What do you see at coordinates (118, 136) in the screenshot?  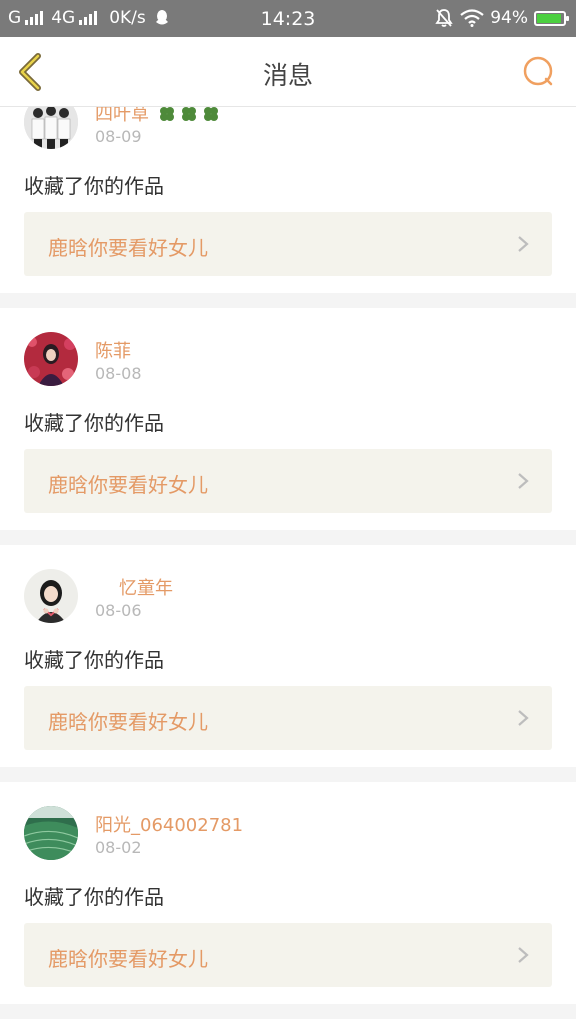 I see `notification-date: 08-09` at bounding box center [118, 136].